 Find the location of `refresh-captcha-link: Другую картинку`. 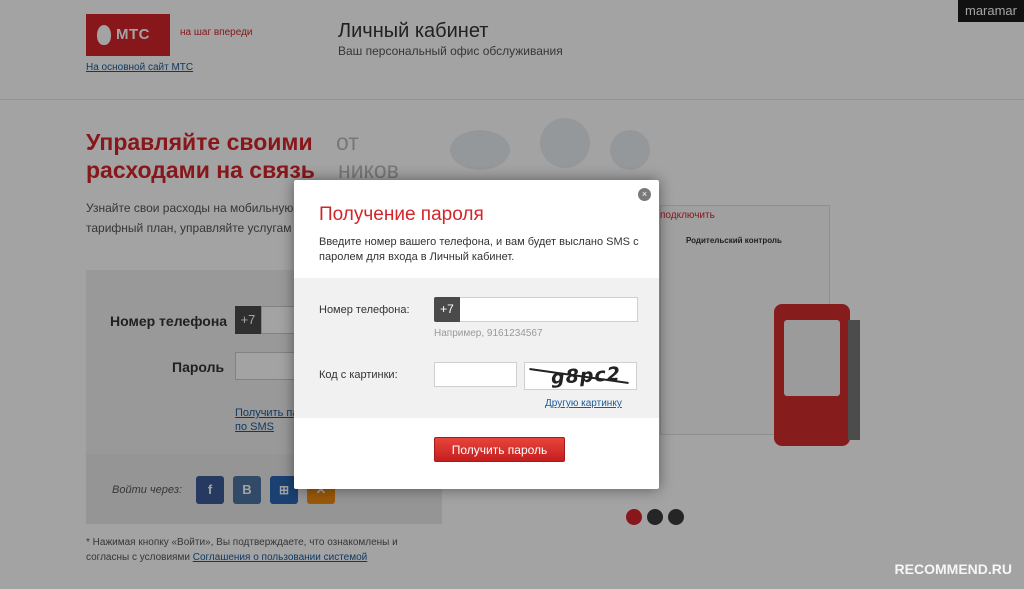

refresh-captcha-link: Другую картинку is located at coordinates (583, 403).